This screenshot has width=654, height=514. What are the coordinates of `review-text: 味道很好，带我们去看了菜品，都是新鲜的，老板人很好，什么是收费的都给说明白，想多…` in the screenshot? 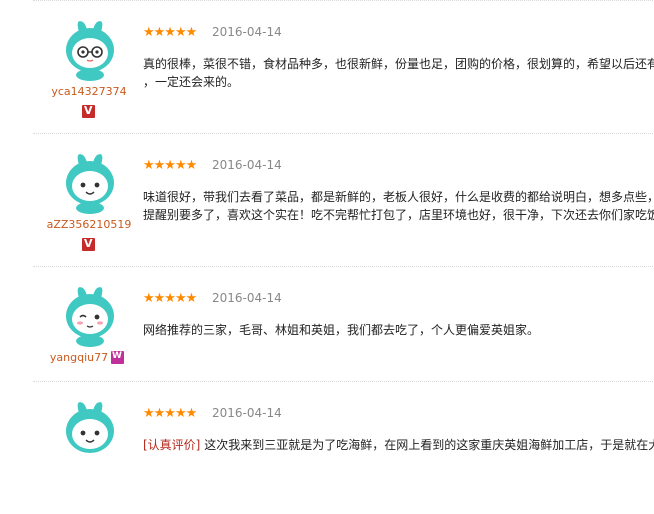 It's located at (398, 206).